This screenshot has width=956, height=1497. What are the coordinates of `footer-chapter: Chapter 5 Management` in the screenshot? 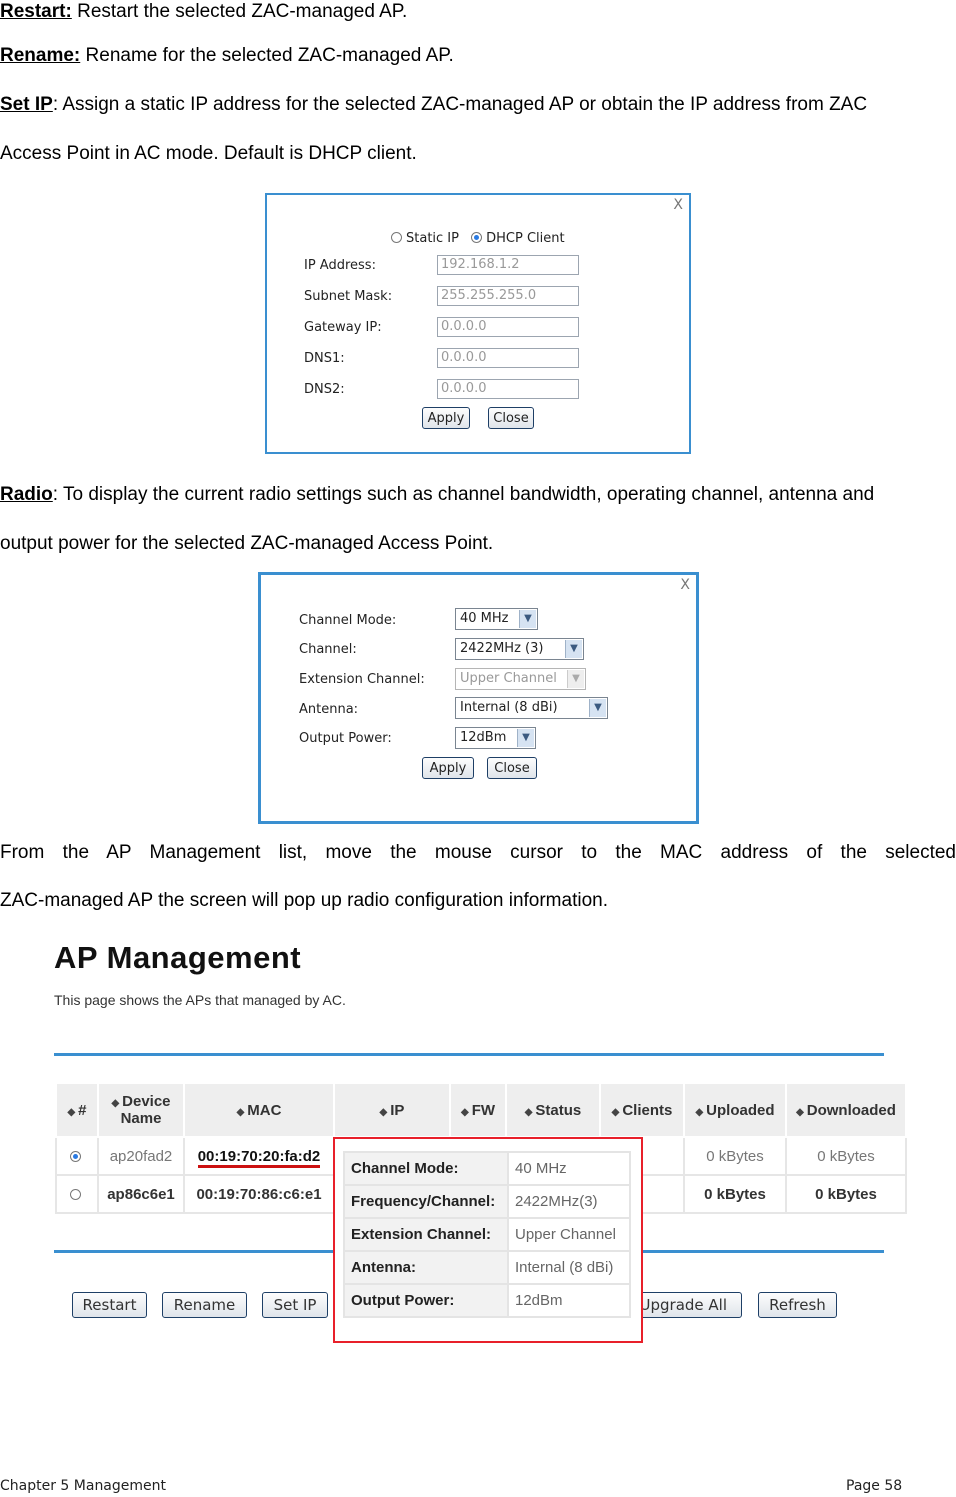 It's located at (83, 1486).